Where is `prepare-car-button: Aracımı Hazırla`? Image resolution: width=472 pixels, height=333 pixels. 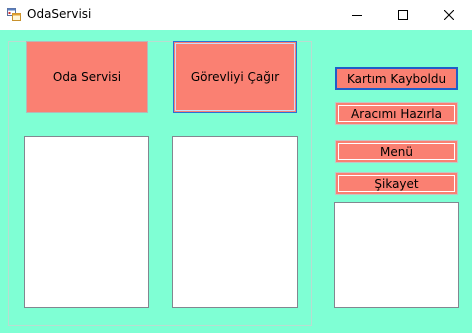 prepare-car-button: Aracımı Hazırla is located at coordinates (396, 113).